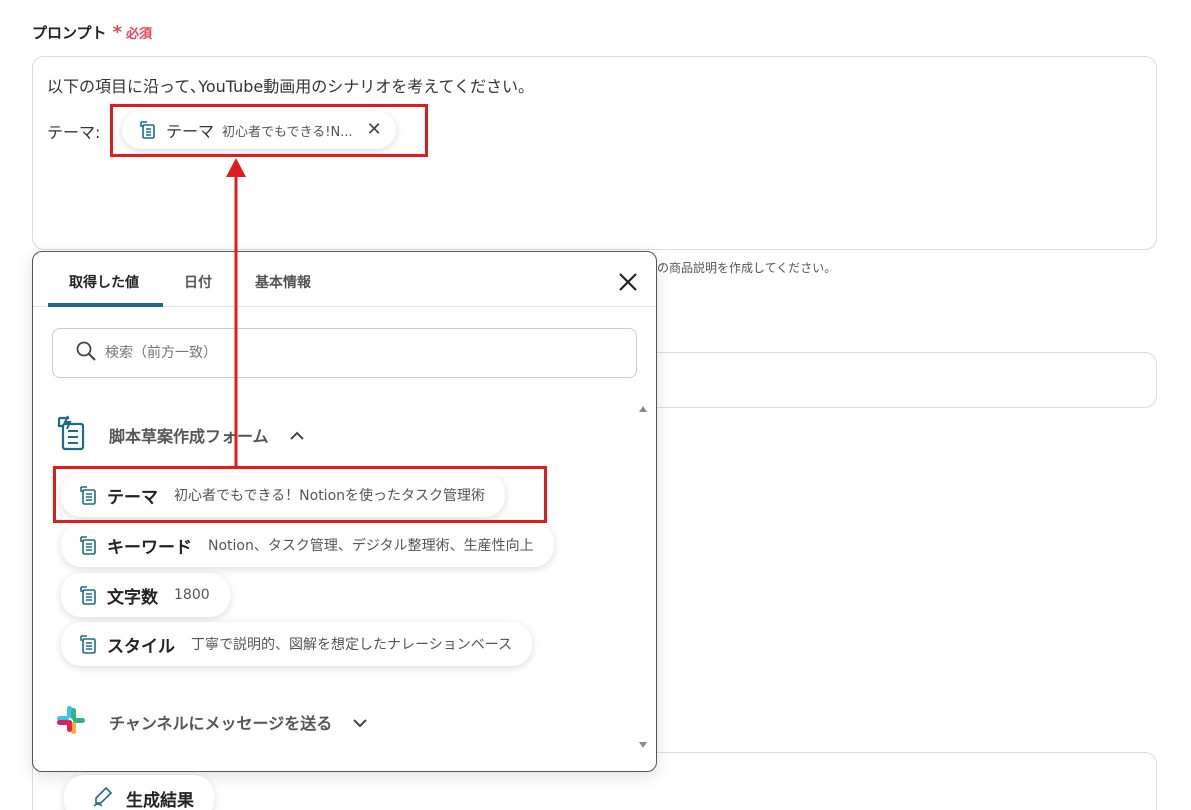  I want to click on list-item-name: スタイル, so click(141, 646).